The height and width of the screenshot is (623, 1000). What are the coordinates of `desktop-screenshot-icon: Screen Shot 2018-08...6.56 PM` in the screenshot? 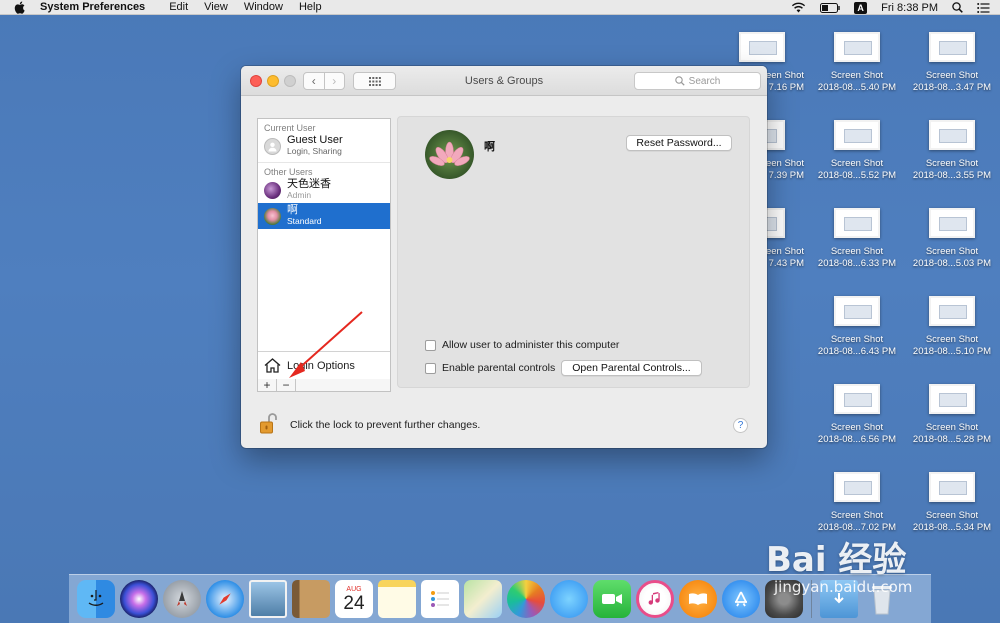 It's located at (857, 415).